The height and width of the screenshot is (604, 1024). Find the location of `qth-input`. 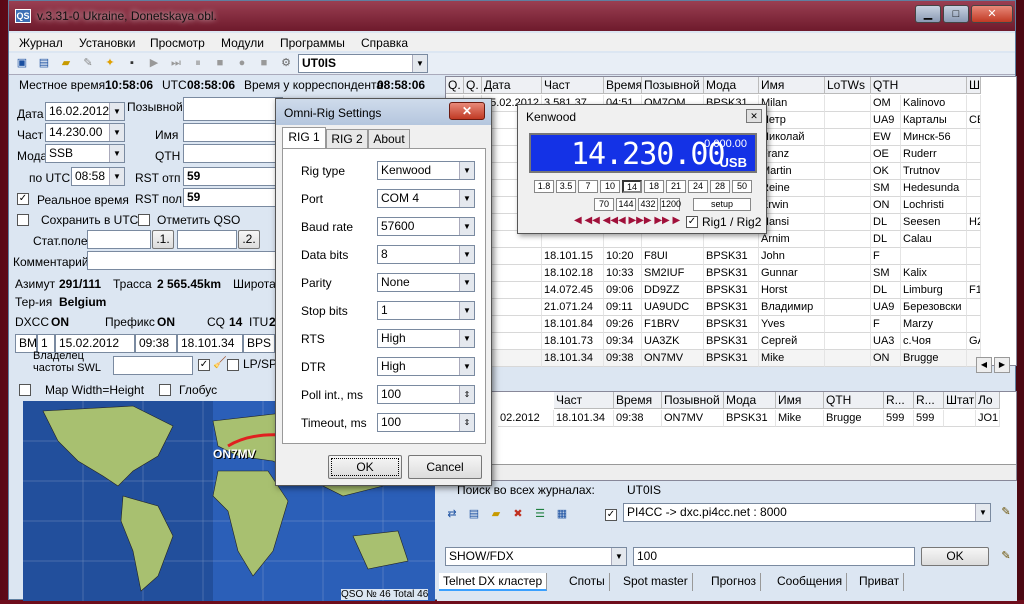

qth-input is located at coordinates (233, 153).